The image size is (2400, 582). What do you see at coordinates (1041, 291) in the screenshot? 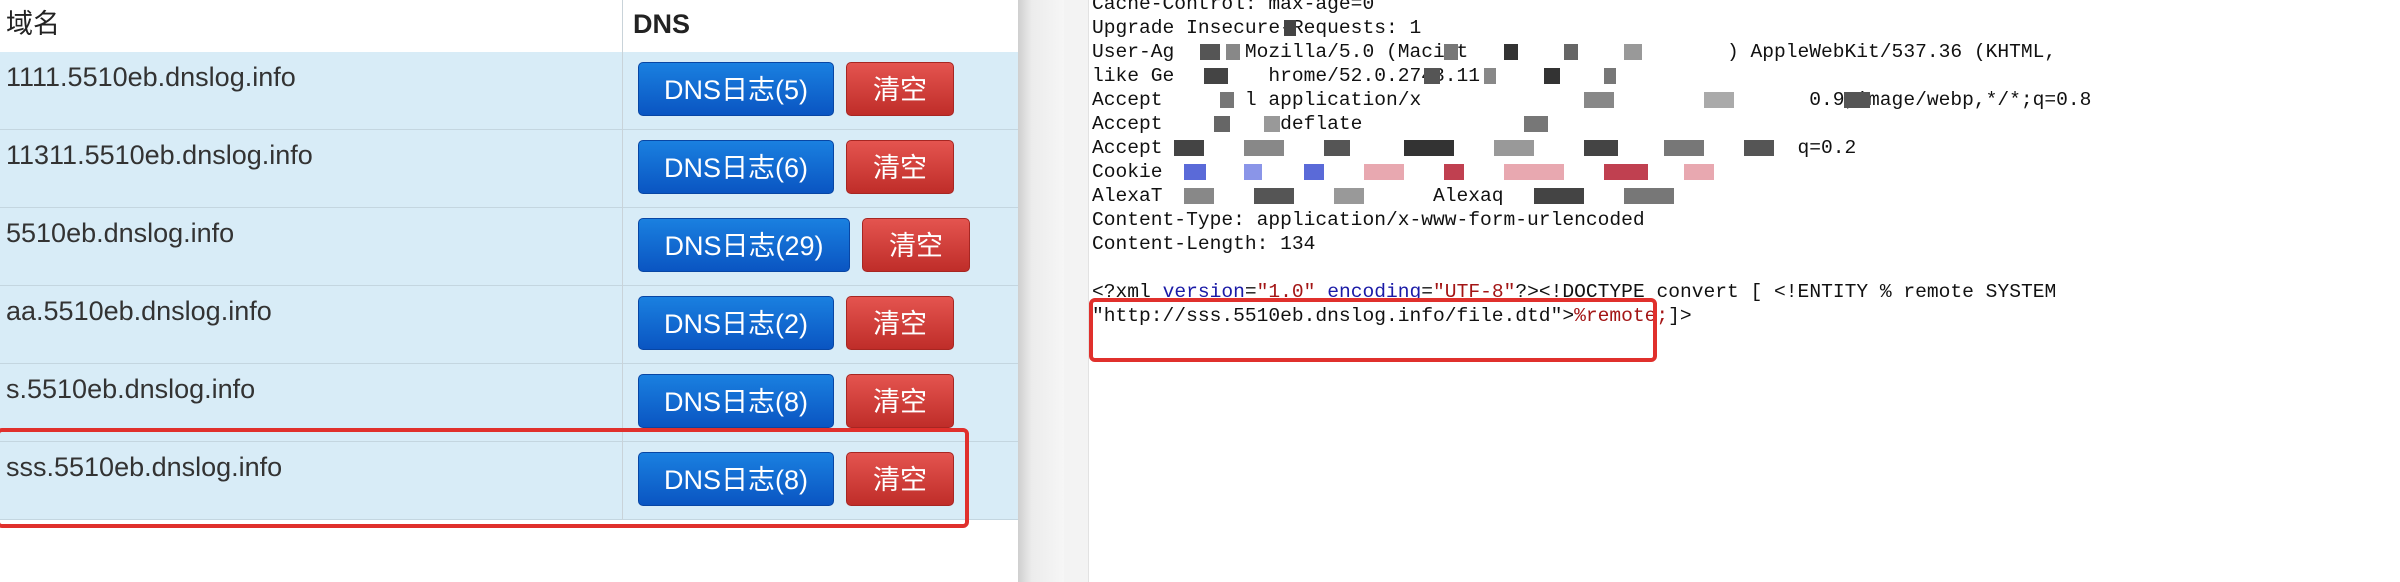
I see `panel-divider` at bounding box center [1041, 291].